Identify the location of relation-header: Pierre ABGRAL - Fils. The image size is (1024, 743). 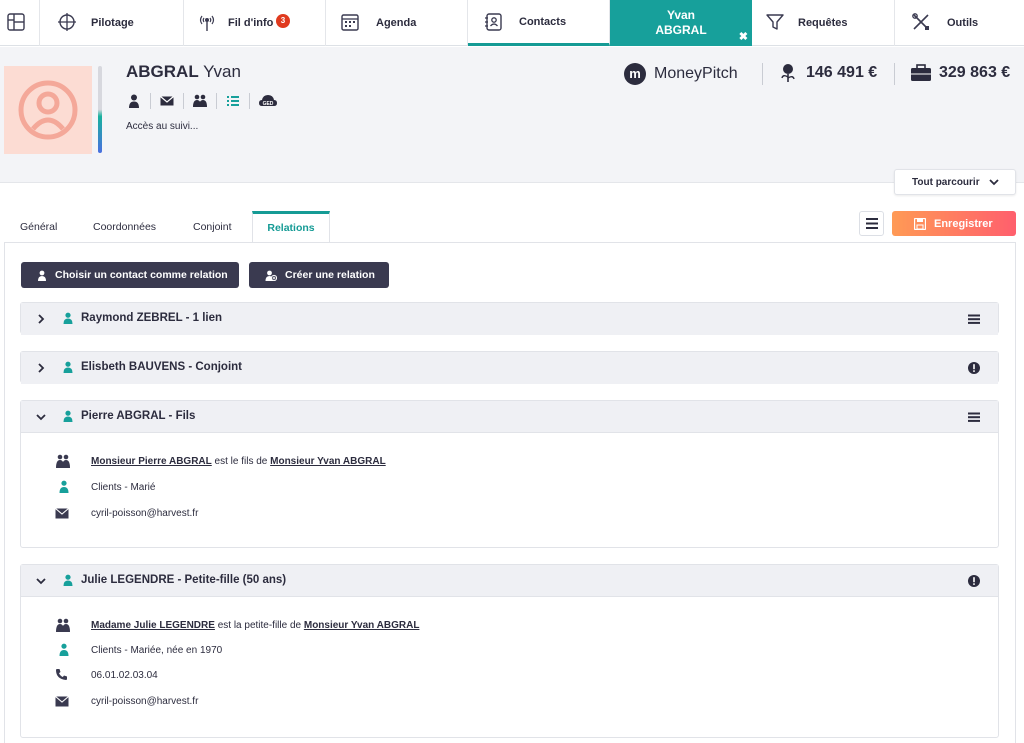
(509, 417).